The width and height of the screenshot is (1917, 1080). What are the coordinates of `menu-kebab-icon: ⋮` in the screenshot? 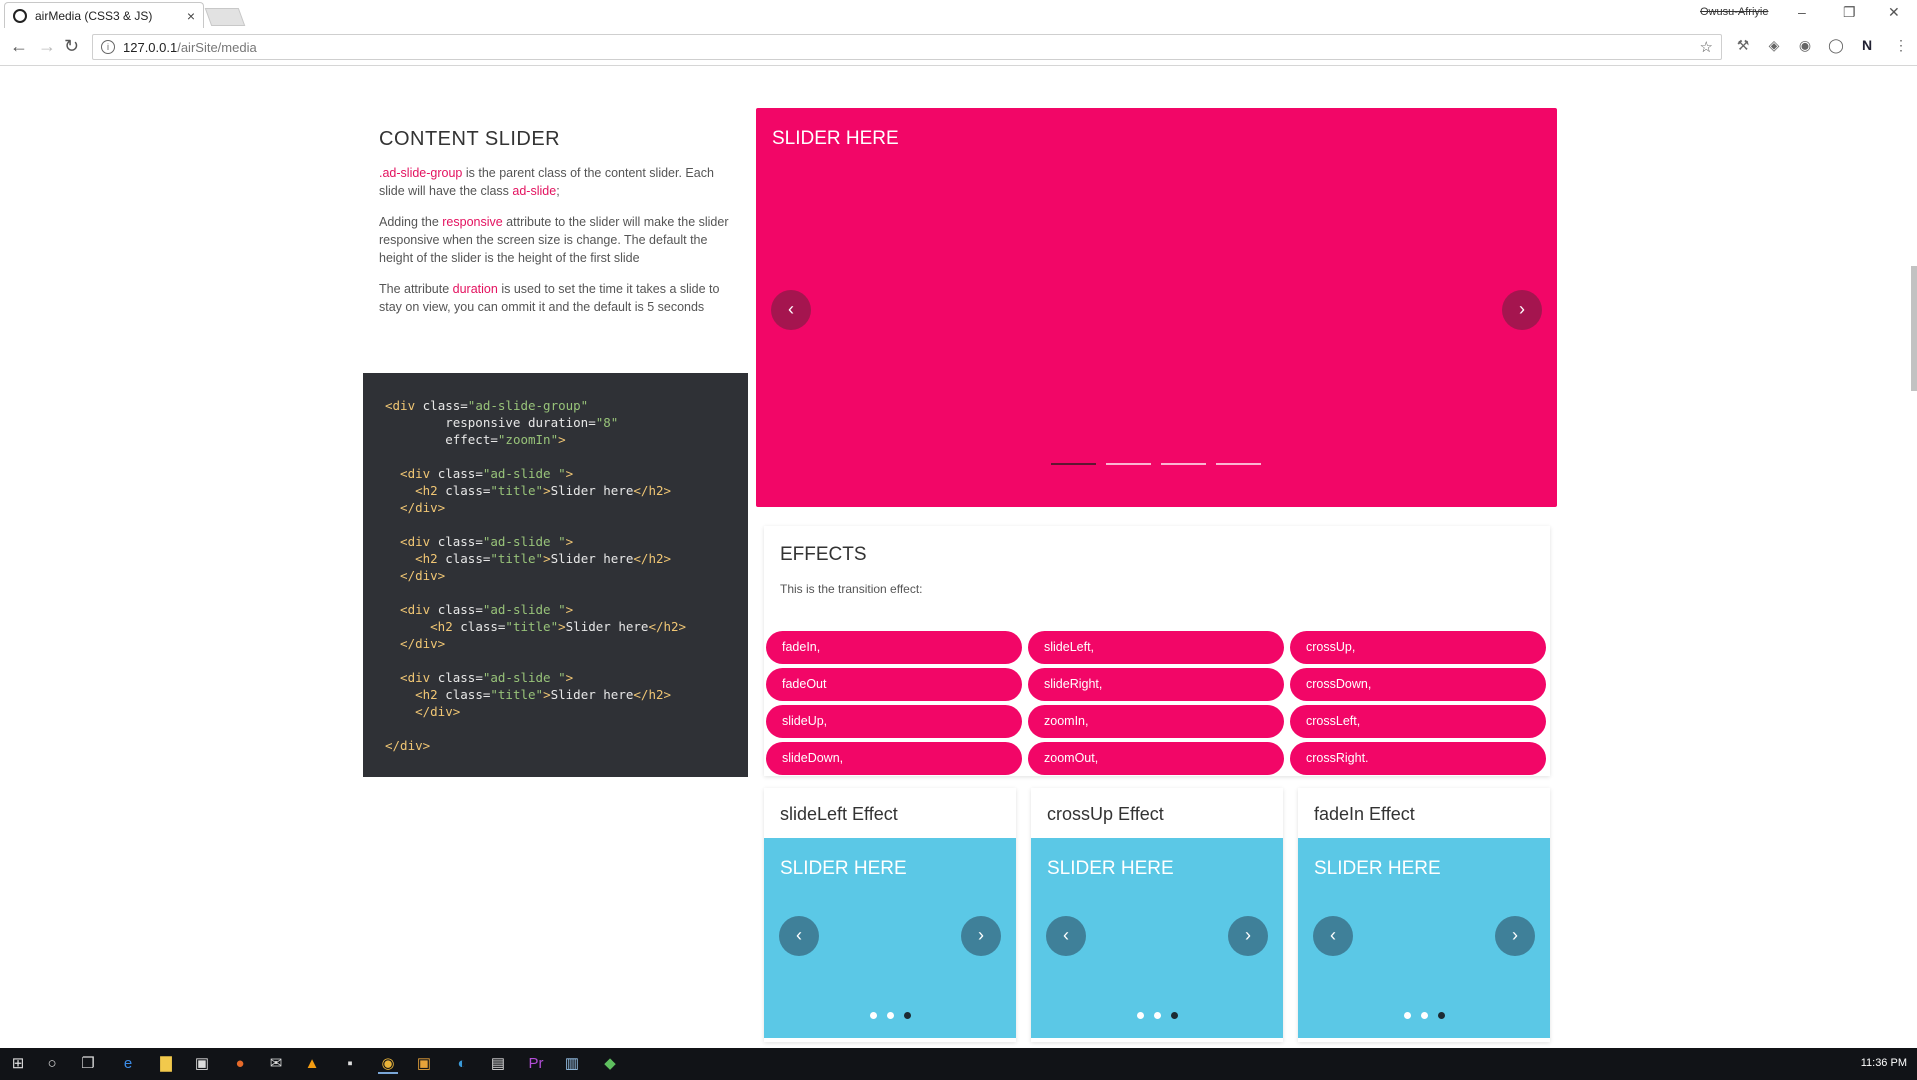 It's located at (1901, 46).